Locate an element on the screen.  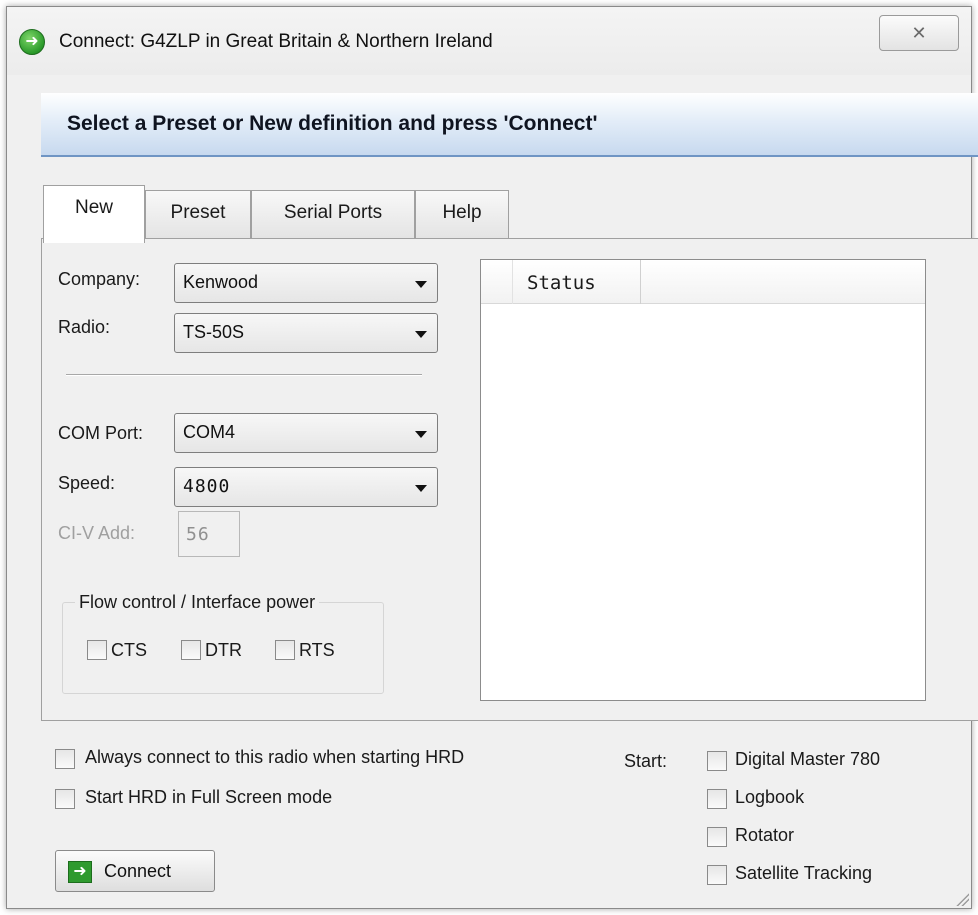
connect-arrow-icon: ➜ is located at coordinates (32, 42).